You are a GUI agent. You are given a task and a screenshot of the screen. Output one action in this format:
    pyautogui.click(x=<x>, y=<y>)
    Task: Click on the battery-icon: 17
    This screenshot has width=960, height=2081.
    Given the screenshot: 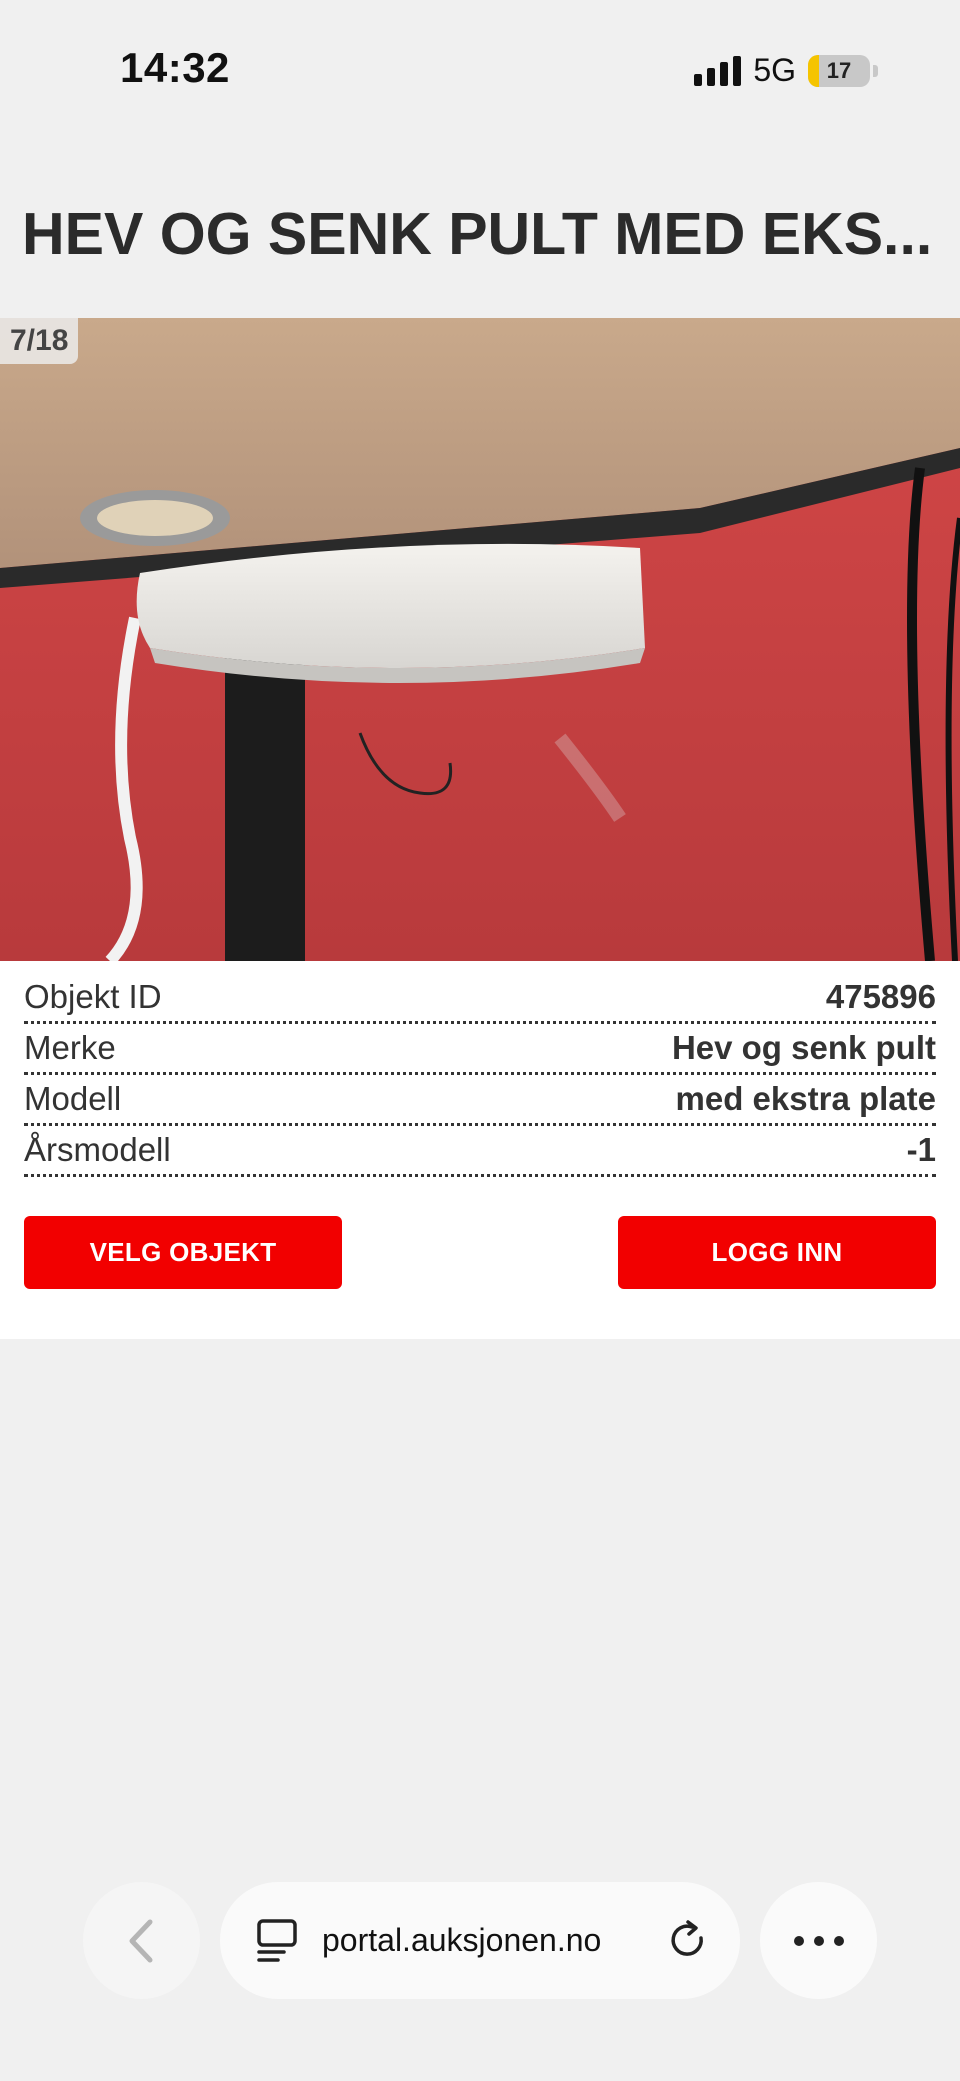 What is the action you would take?
    pyautogui.click(x=839, y=70)
    